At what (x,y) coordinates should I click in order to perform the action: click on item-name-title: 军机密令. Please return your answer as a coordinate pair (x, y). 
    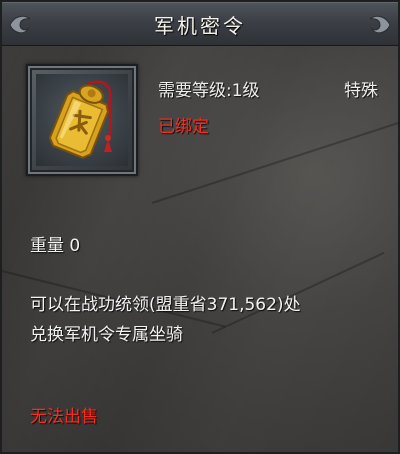
    Looking at the image, I should click on (200, 26).